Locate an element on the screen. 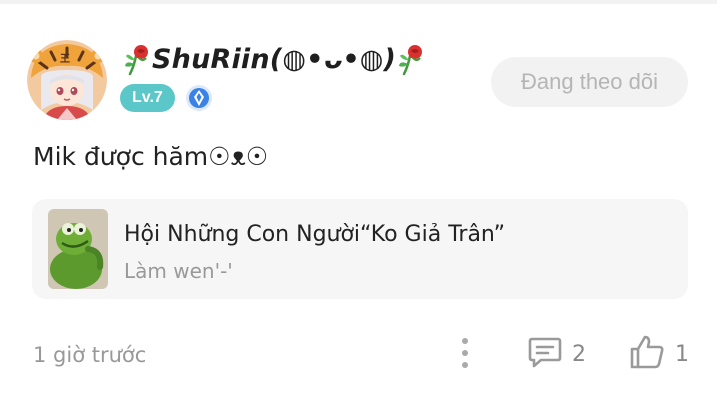  user-avatar: 王 is located at coordinates (67, 80).